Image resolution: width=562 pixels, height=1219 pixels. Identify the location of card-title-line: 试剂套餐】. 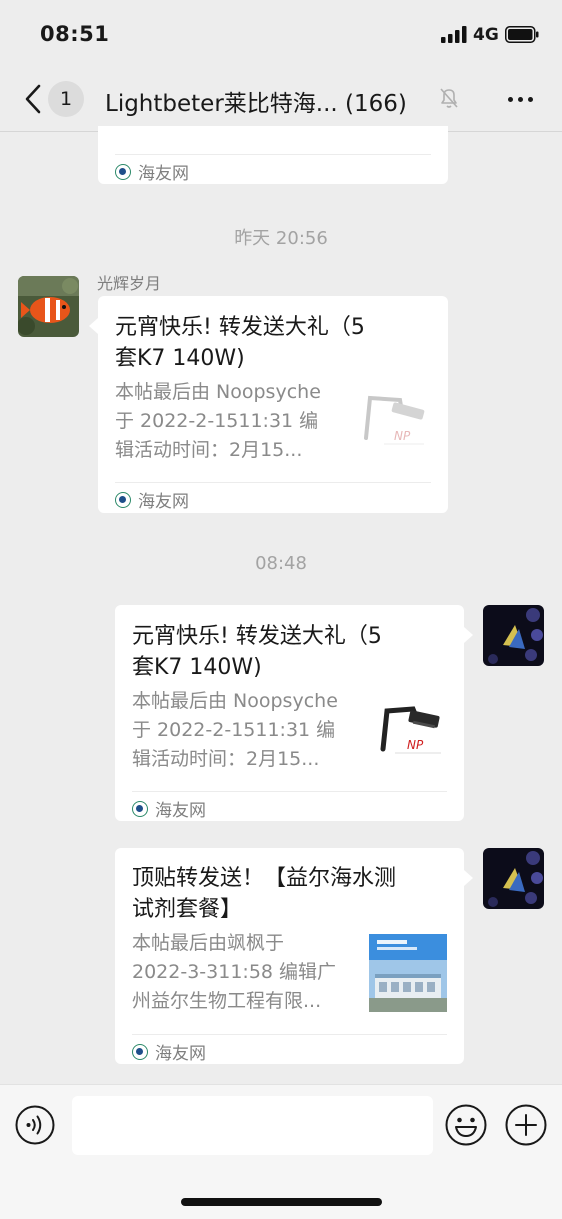
(187, 909).